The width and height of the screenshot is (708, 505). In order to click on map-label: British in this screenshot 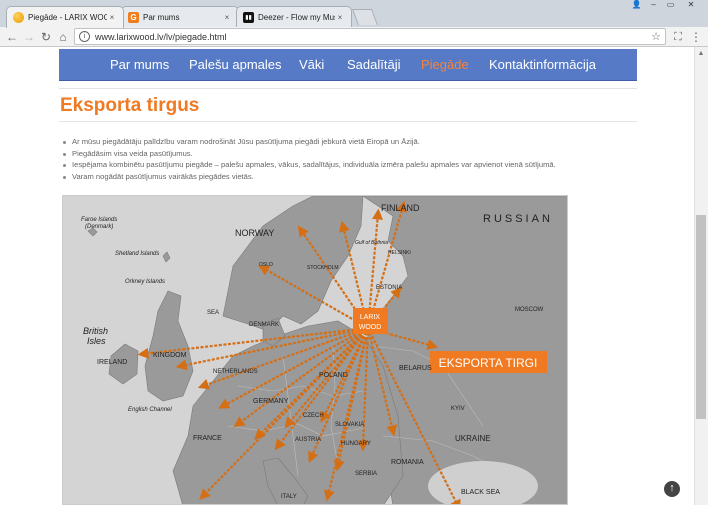, I will do `click(95, 331)`.